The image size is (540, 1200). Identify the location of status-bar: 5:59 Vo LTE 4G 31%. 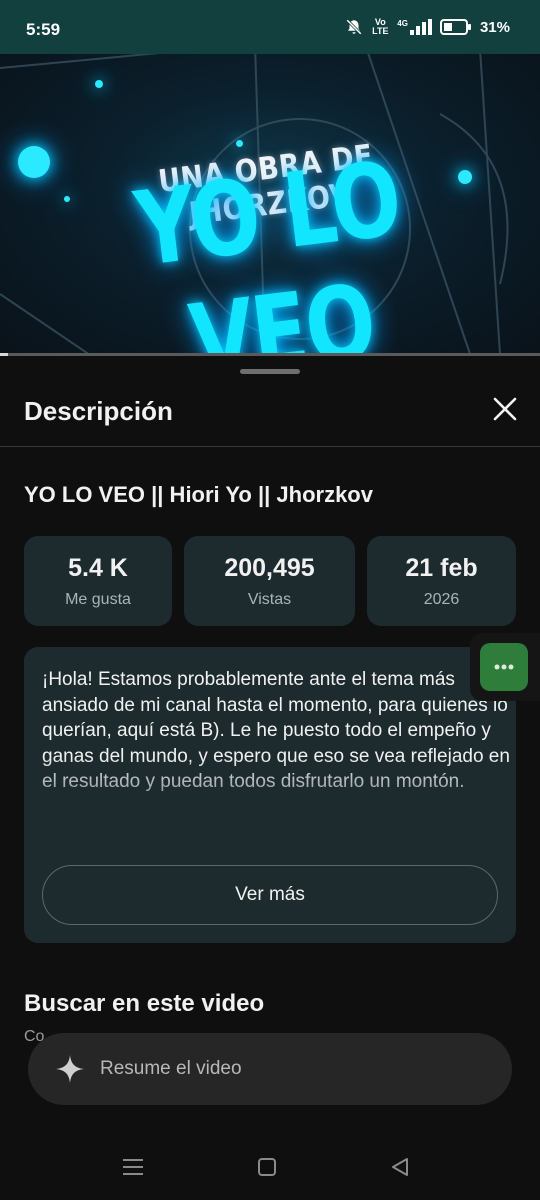
(270, 27).